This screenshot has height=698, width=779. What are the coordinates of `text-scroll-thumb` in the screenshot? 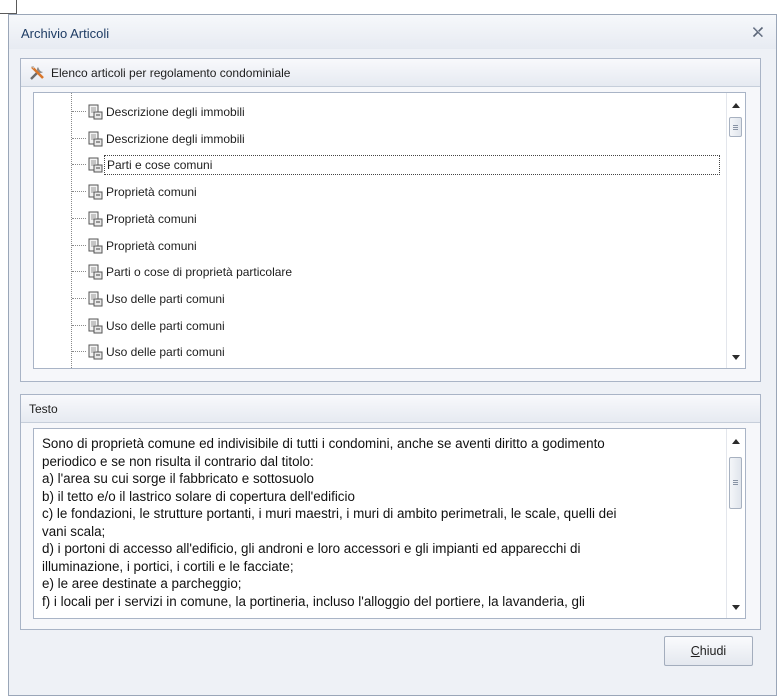 It's located at (735, 483).